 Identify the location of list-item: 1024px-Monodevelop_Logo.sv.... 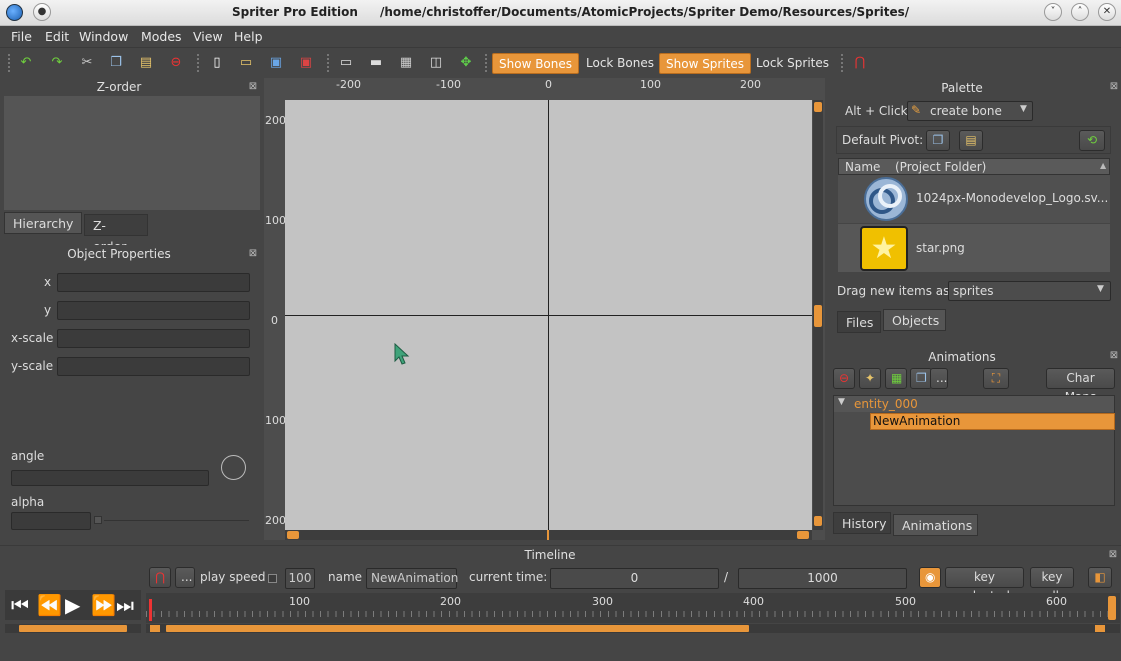
(974, 199).